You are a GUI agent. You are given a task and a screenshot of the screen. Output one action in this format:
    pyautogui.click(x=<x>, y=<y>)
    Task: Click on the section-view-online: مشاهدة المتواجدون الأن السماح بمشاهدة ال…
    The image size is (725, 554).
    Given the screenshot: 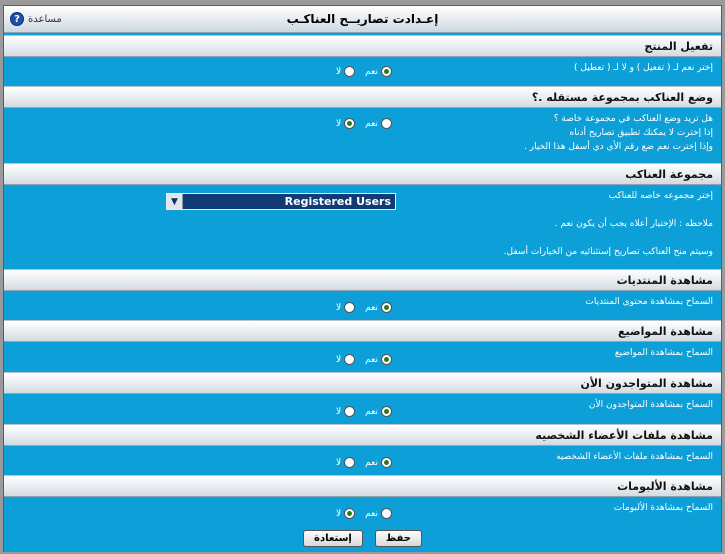 What is the action you would take?
    pyautogui.click(x=362, y=397)
    